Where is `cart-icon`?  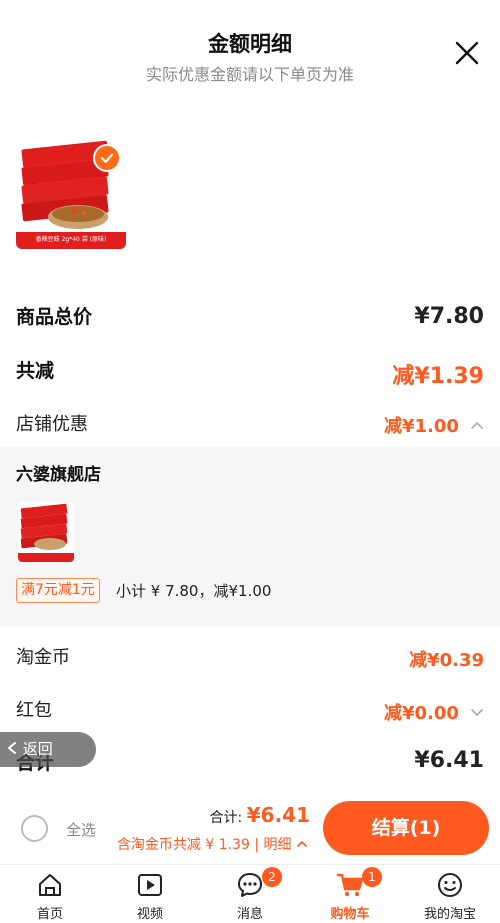
cart-icon is located at coordinates (350, 885).